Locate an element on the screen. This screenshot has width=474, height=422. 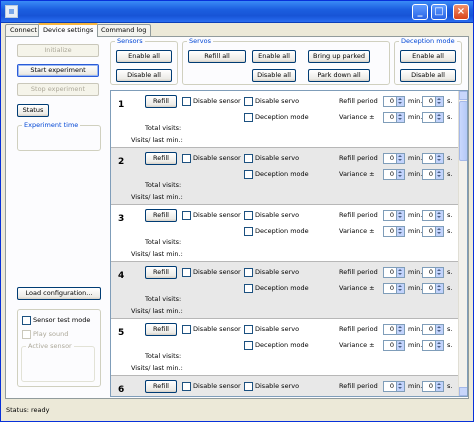
servos-enable-all-button: Enable all is located at coordinates (274, 56).